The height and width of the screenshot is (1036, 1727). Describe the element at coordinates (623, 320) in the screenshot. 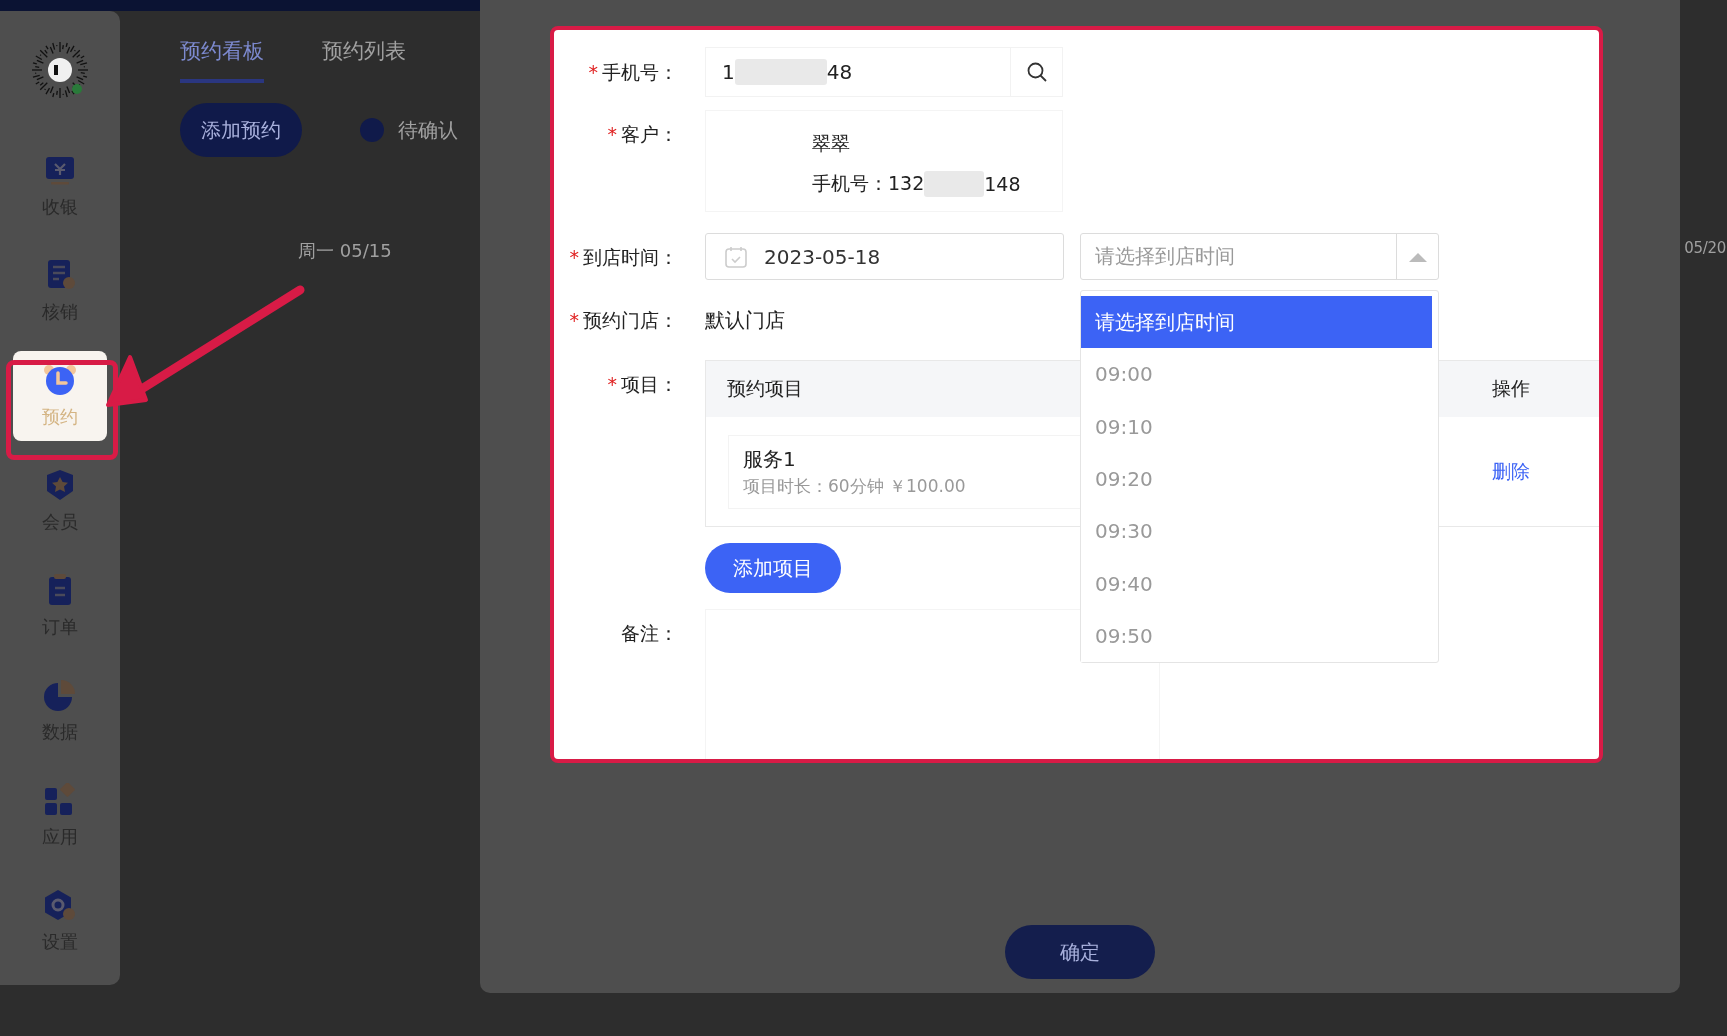

I see `form-label: * 预约门店：` at that location.